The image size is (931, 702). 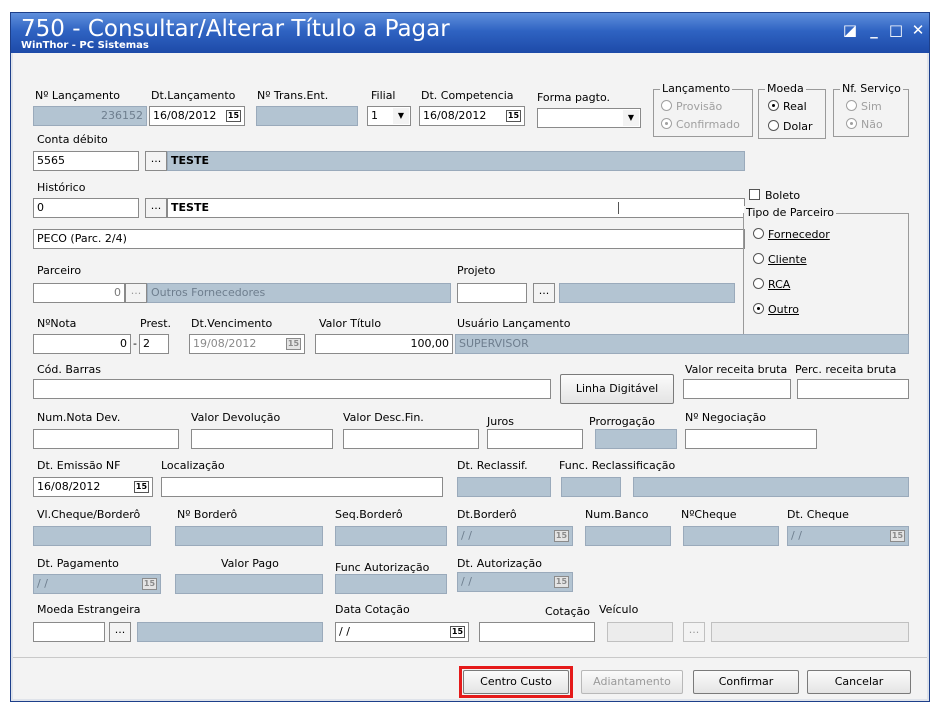 What do you see at coordinates (456, 161) in the screenshot?
I see `conta-nome-field: TESTE` at bounding box center [456, 161].